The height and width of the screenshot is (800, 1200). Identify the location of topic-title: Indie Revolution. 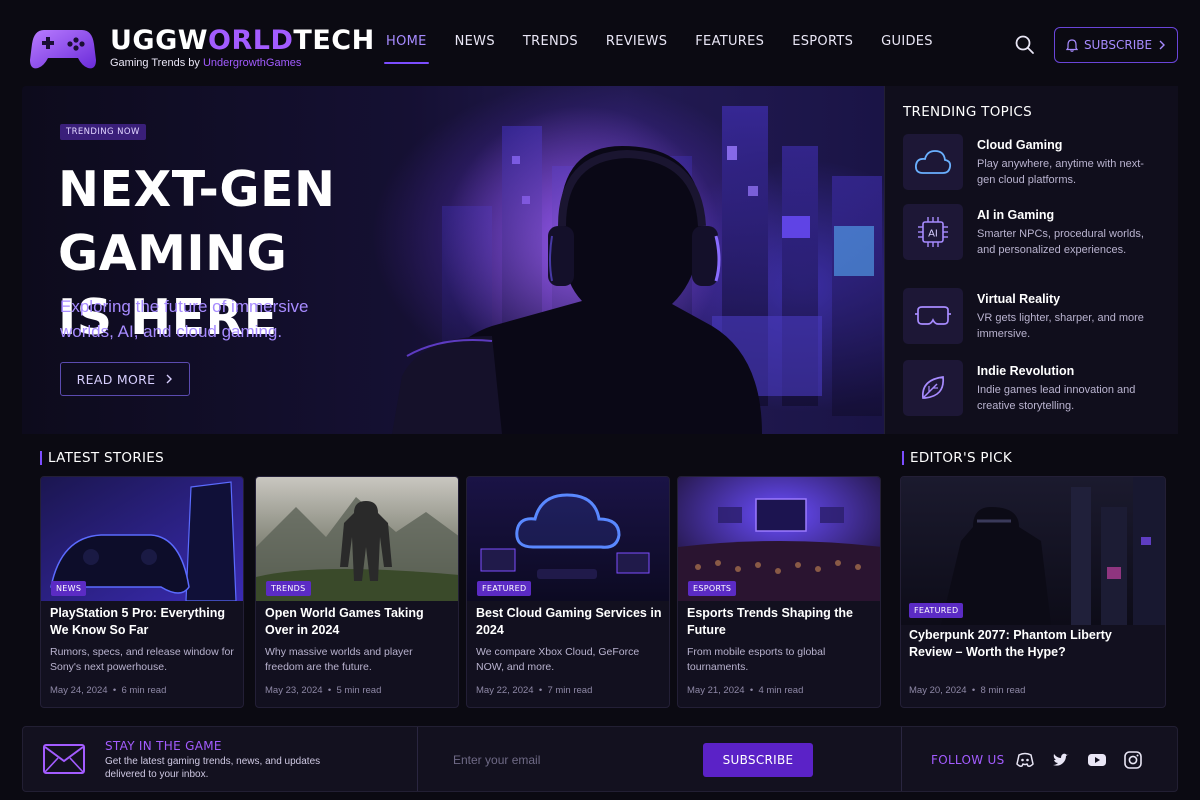
(1026, 371).